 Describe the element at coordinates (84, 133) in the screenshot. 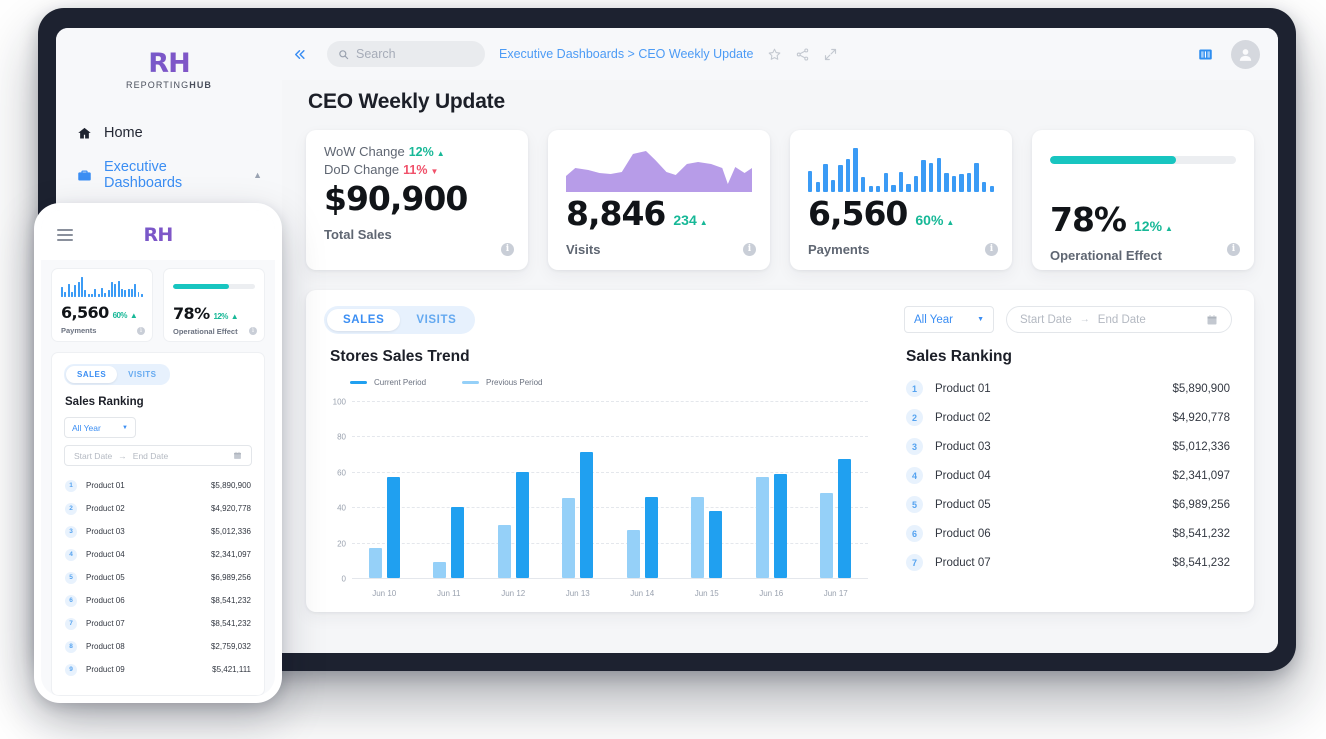

I see `home-icon` at that location.